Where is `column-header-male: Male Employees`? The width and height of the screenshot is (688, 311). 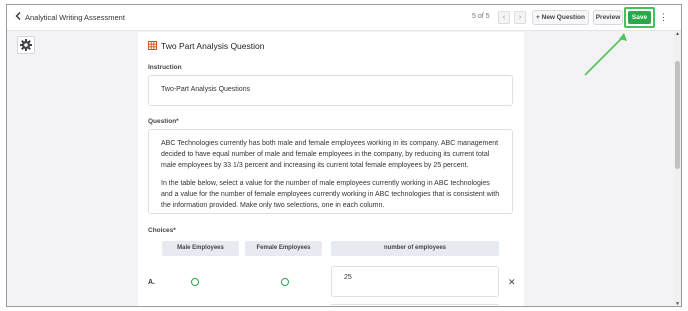
column-header-male: Male Employees is located at coordinates (200, 248).